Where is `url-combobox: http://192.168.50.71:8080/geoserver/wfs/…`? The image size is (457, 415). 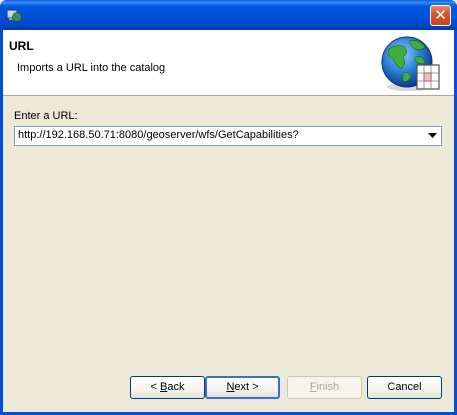
url-combobox: http://192.168.50.71:8080/geoserver/wfs/… is located at coordinates (228, 136).